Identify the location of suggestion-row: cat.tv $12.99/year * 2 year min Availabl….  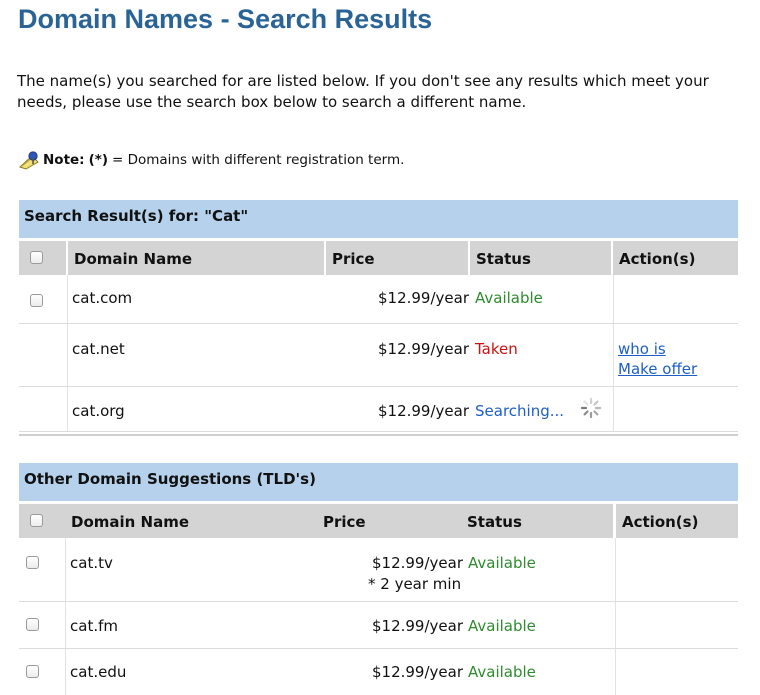
(378, 570).